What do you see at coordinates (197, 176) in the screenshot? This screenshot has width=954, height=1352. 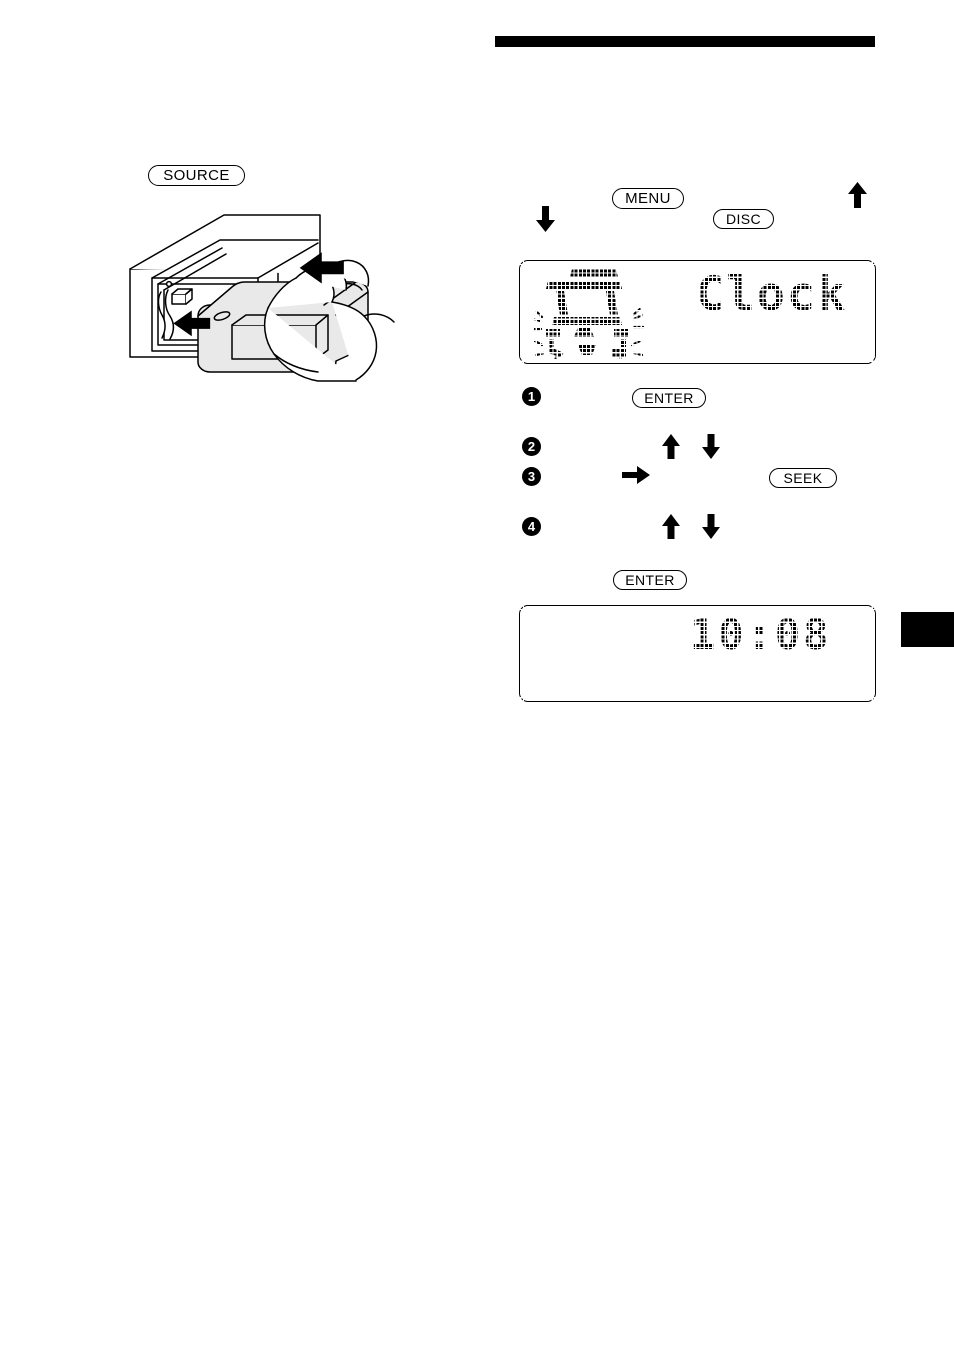 I see `source-button: SOURCE` at bounding box center [197, 176].